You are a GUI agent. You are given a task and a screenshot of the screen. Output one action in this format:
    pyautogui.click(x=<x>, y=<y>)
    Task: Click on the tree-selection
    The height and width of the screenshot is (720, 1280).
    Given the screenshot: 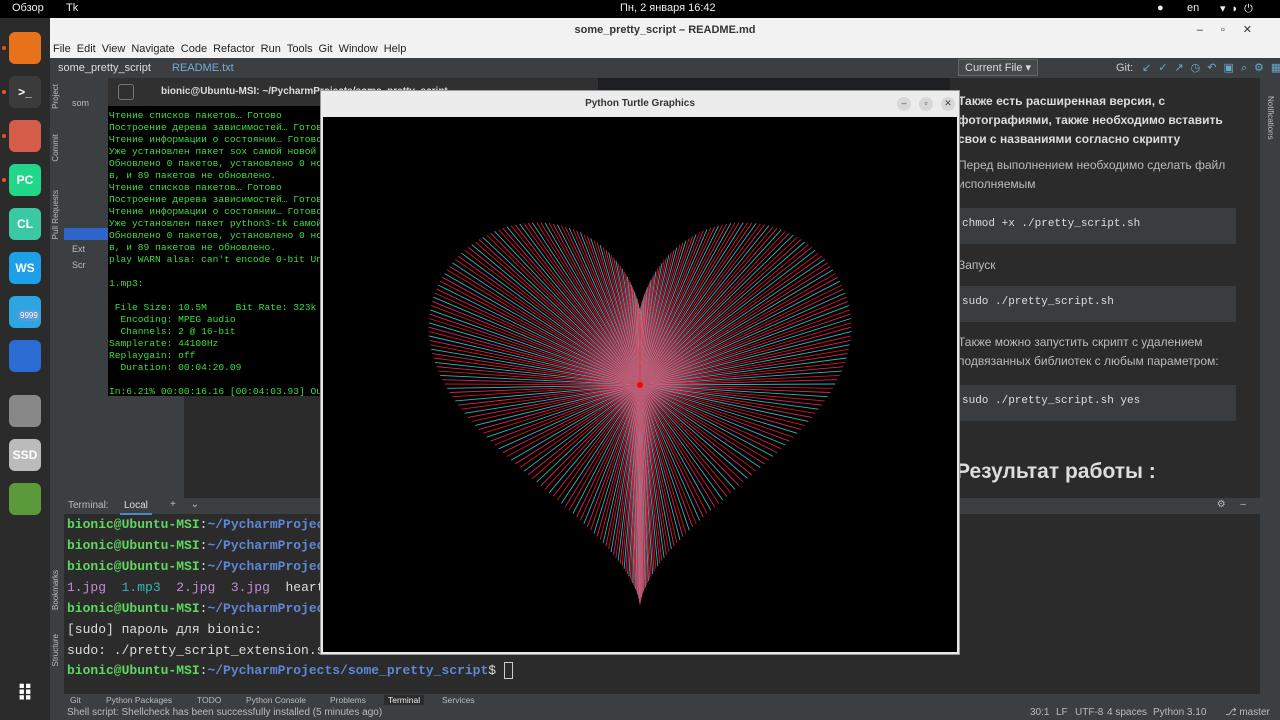 What is the action you would take?
    pyautogui.click(x=87, y=234)
    